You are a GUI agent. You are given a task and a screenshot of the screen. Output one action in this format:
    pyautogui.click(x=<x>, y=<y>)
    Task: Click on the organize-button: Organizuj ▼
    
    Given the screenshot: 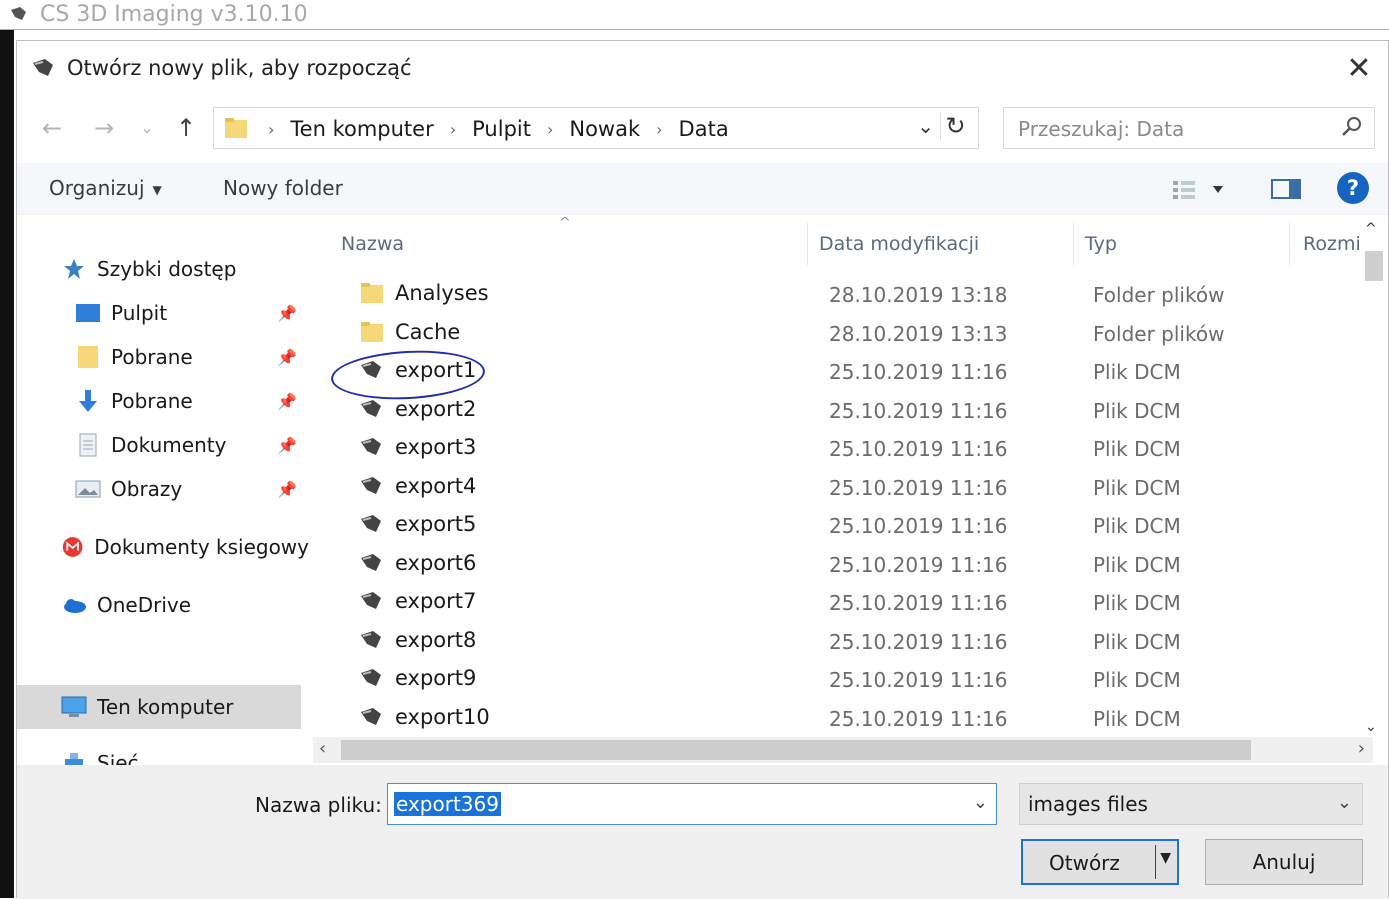 What is the action you would take?
    pyautogui.click(x=105, y=188)
    